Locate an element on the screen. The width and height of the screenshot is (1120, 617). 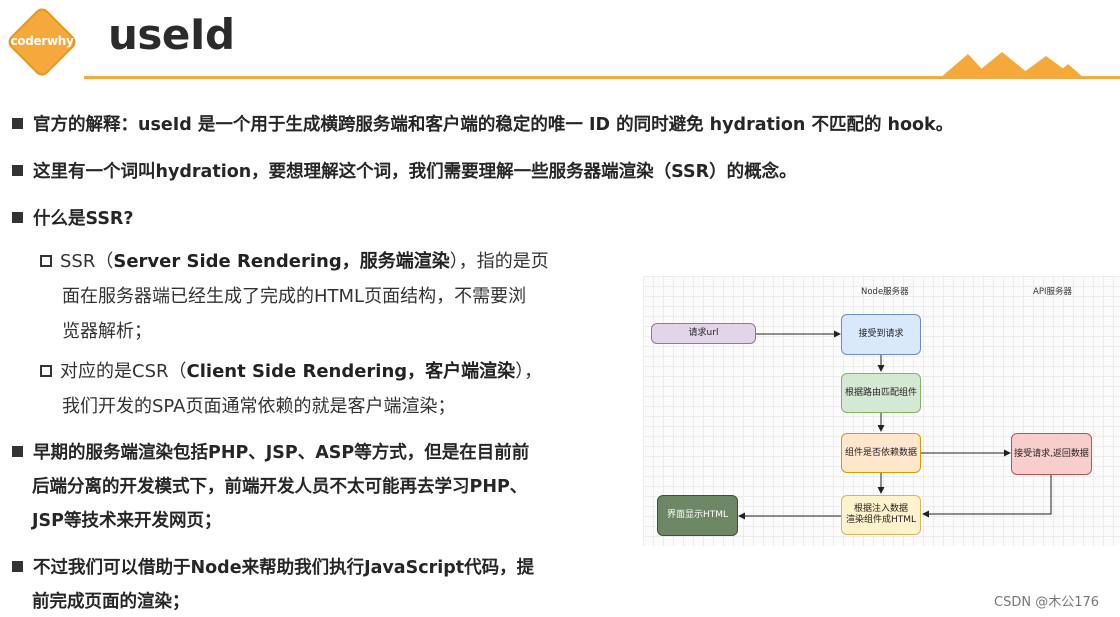
logo: coderwhy is located at coordinates (42, 42).